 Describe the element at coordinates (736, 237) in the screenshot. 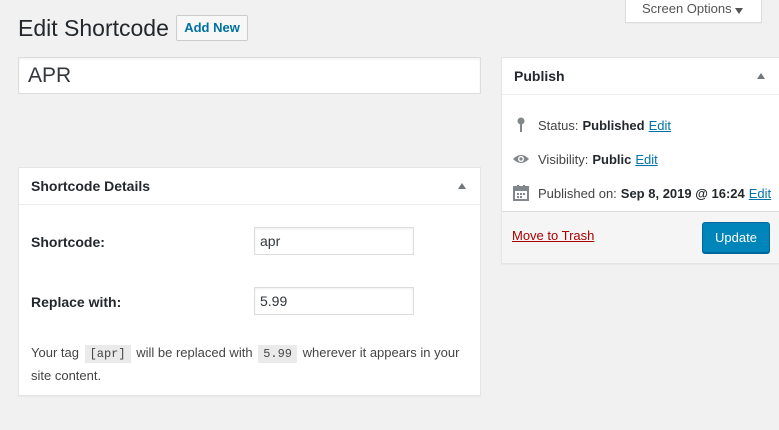

I see `update-button: Update` at that location.